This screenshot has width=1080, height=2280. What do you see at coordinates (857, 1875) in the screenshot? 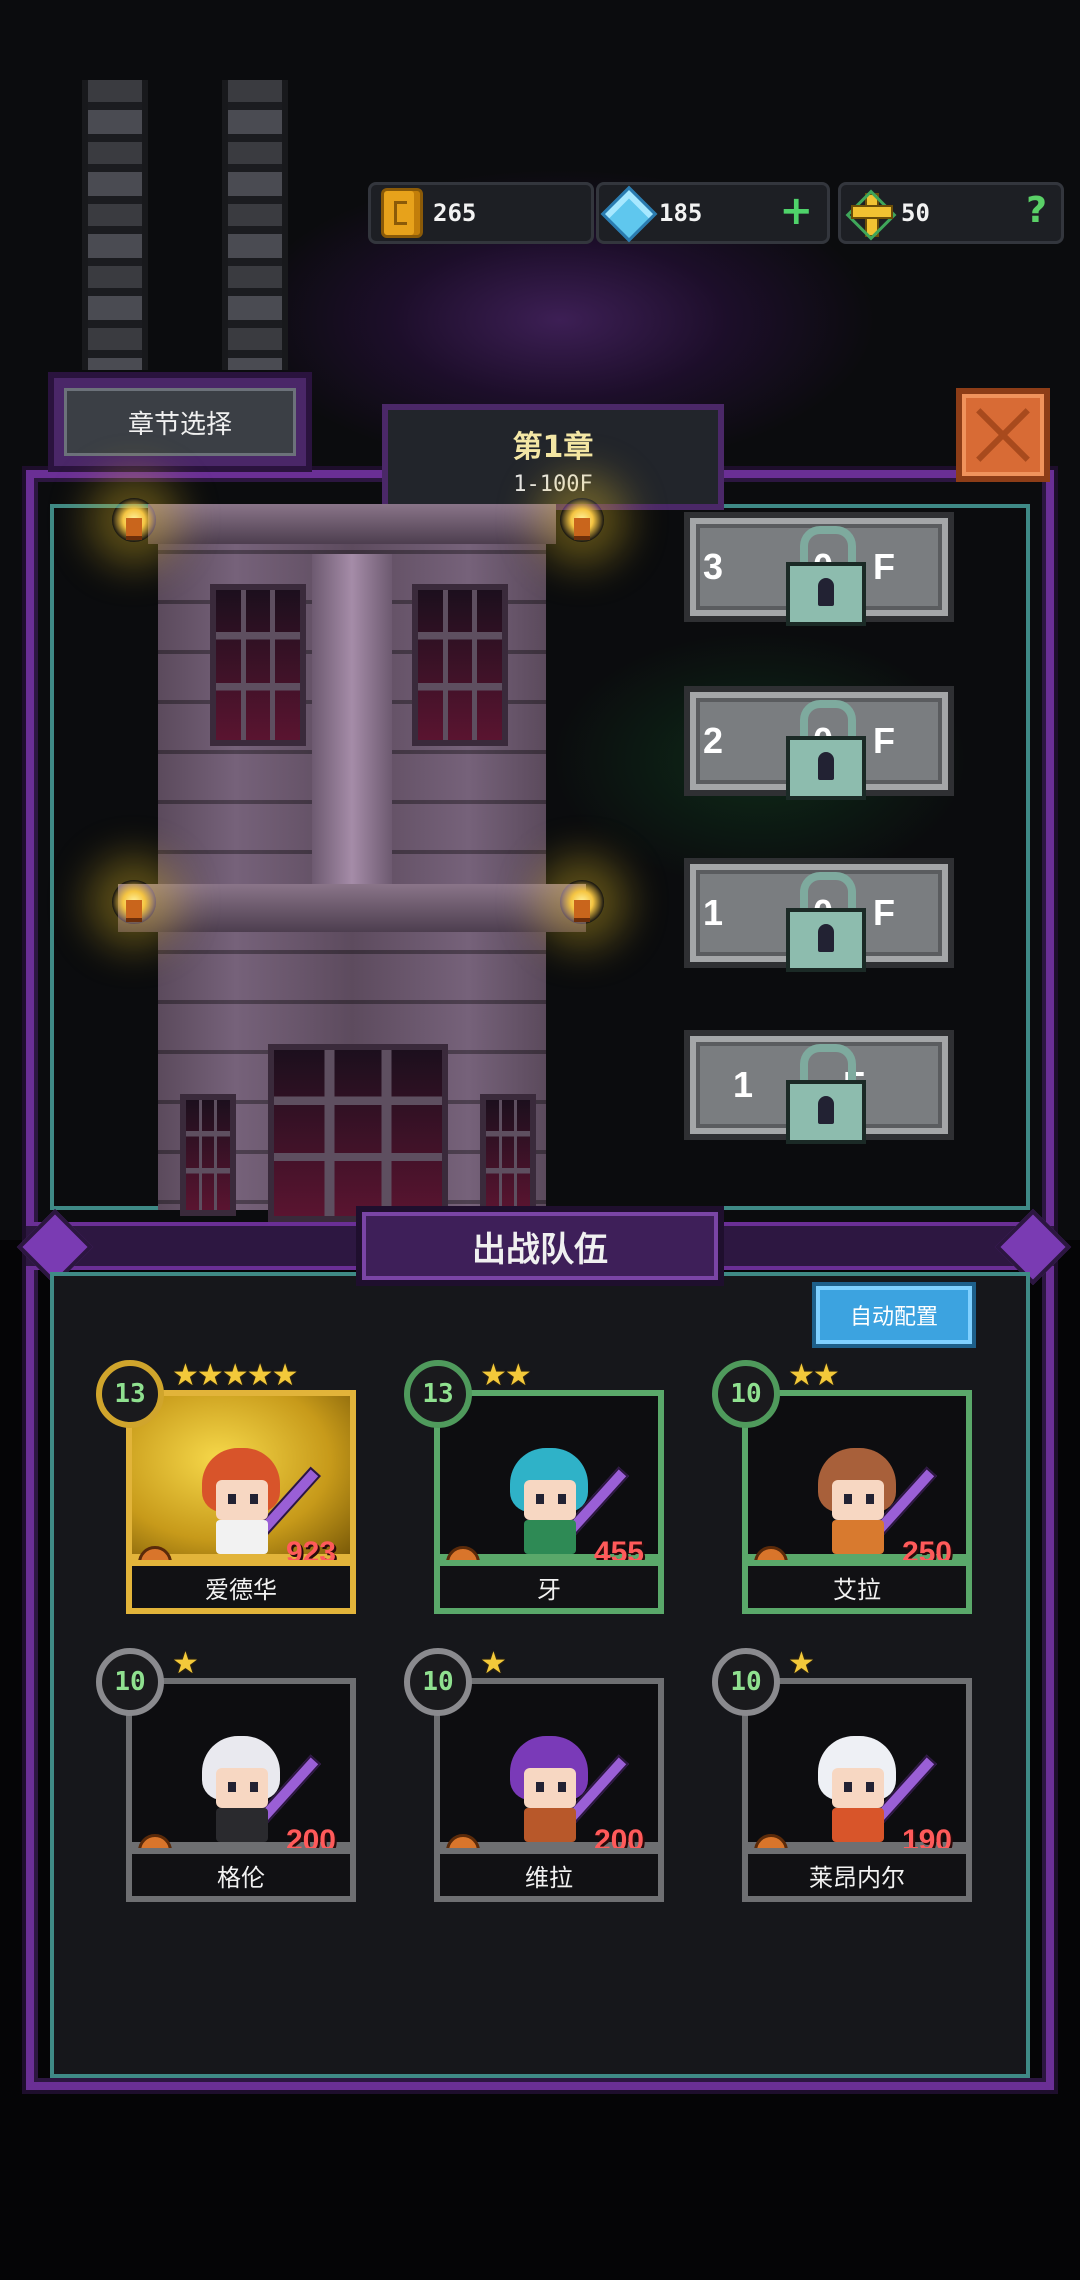
I see `hero-name: 莱昂内尔` at bounding box center [857, 1875].